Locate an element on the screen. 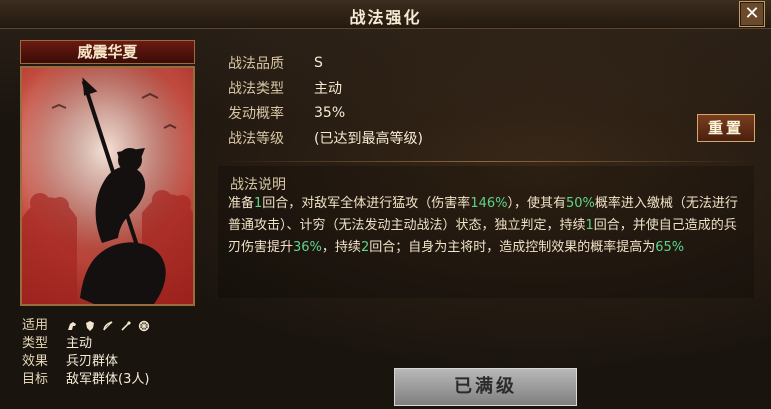 This screenshot has width=771, height=409. info-key: 战法等级 is located at coordinates (256, 138).